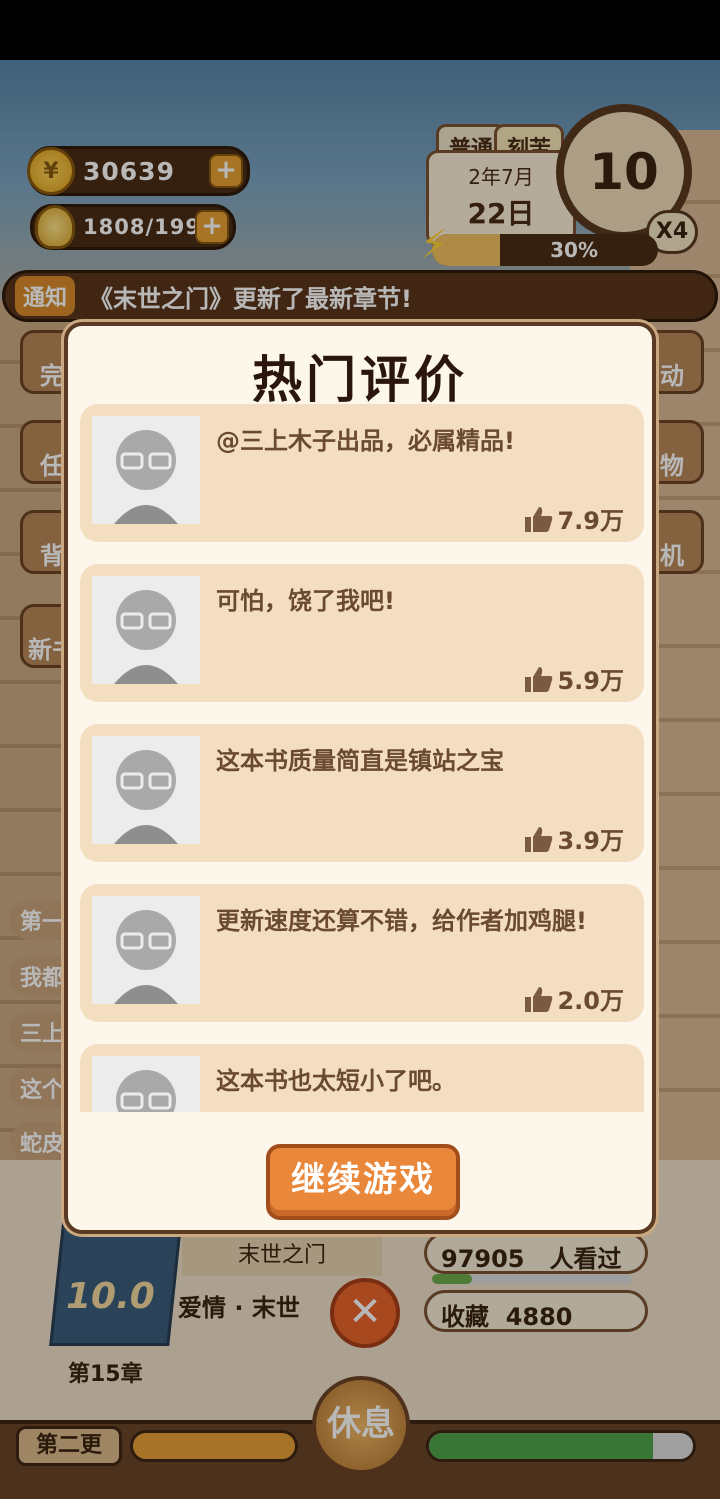  I want to click on review-card: 这本书也太短小了吧。, so click(362, 1078).